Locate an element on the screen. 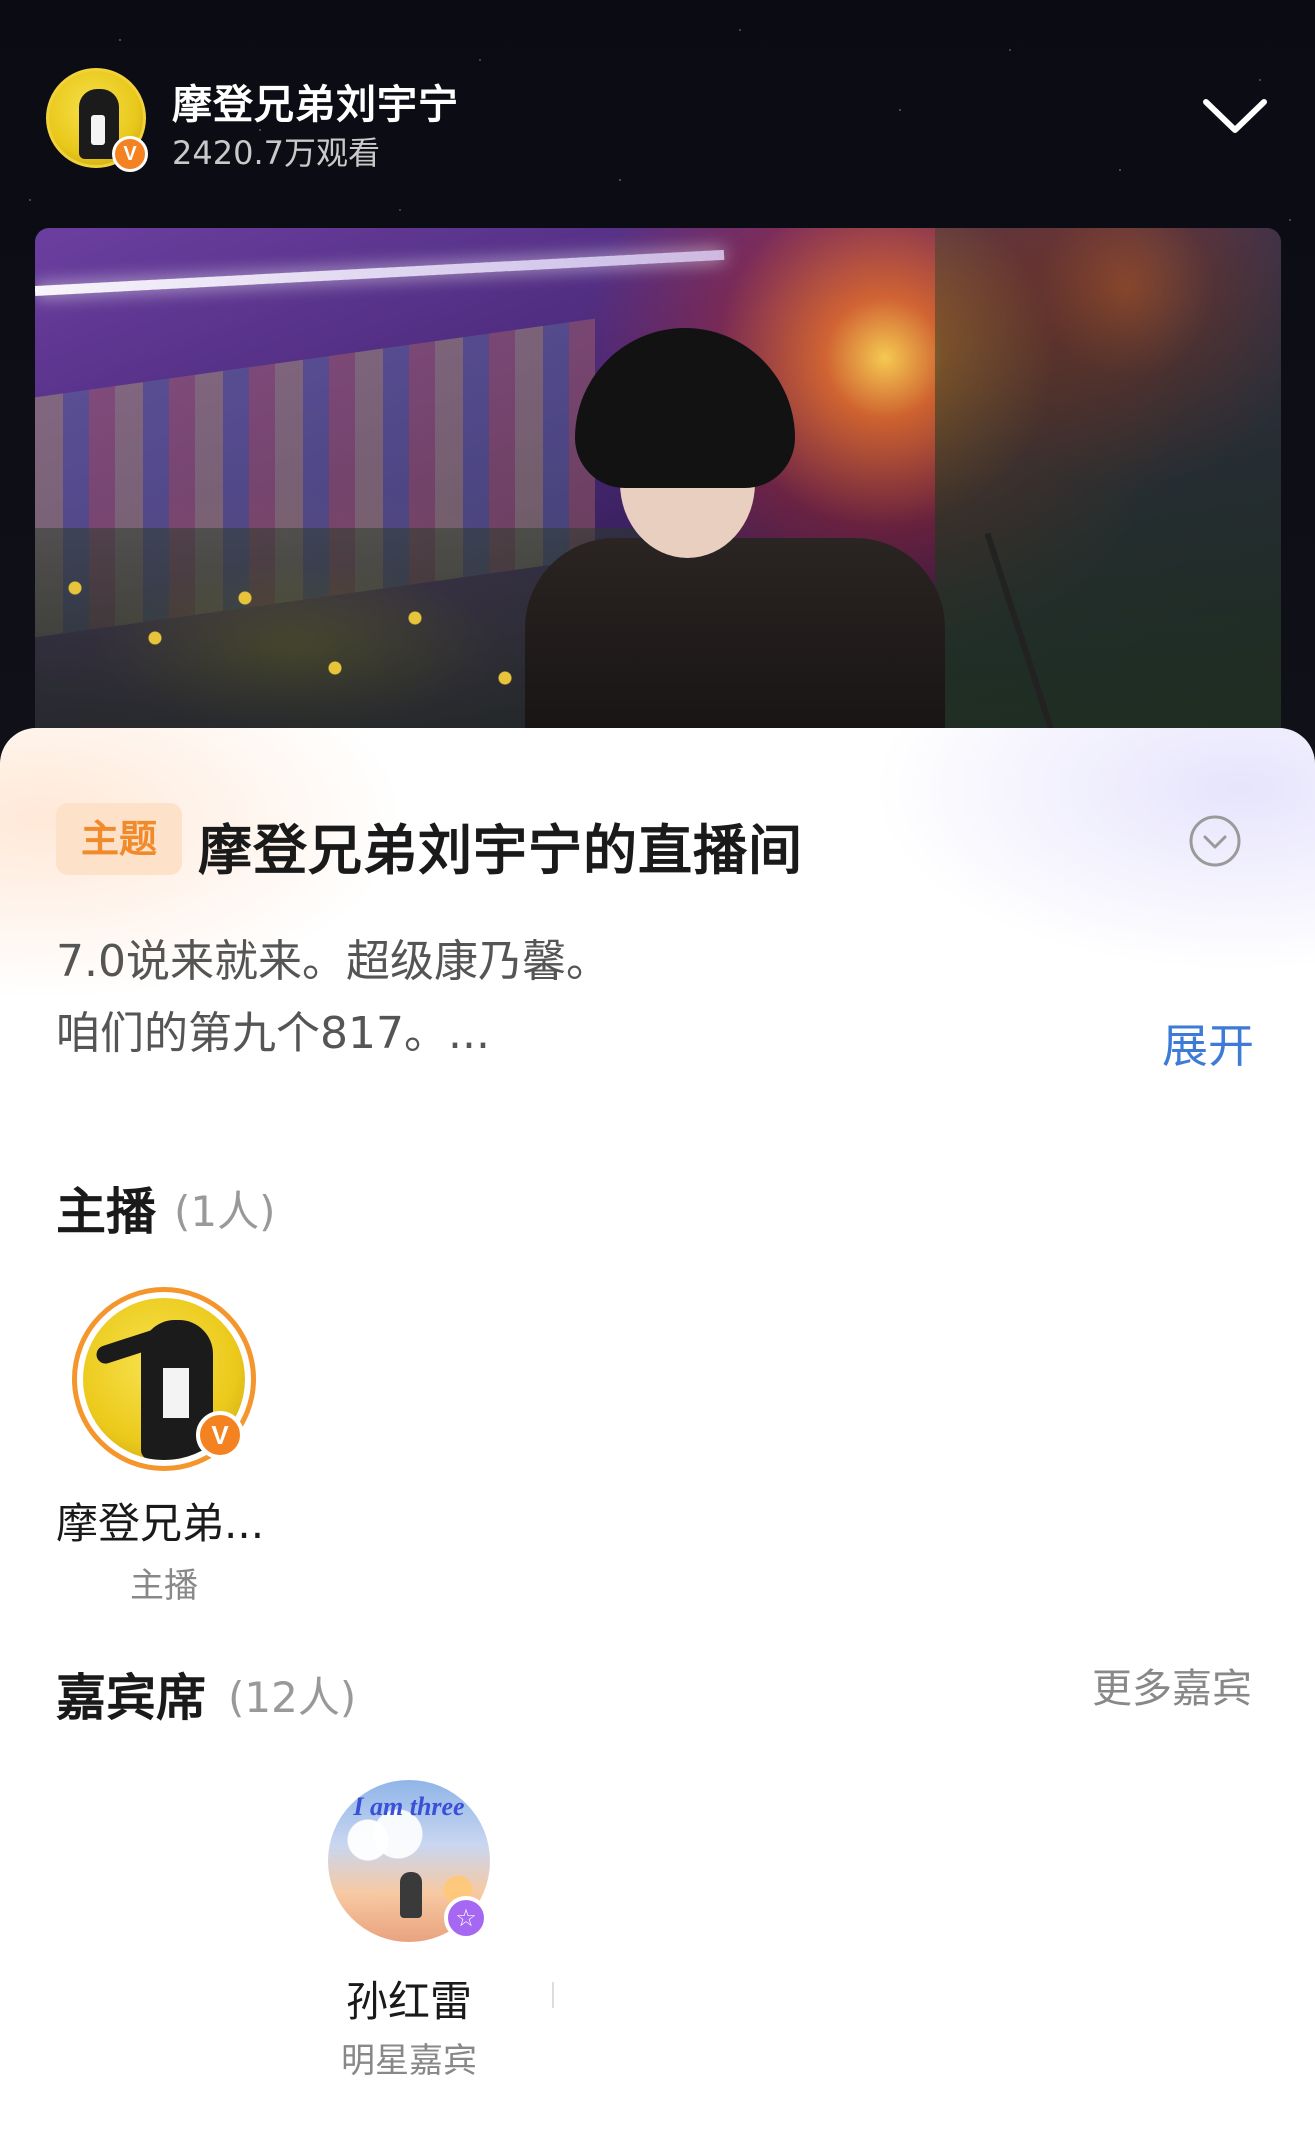 The height and width of the screenshot is (2135, 1315). more-guests-link: 更多嘉宾 is located at coordinates (1172, 1685).